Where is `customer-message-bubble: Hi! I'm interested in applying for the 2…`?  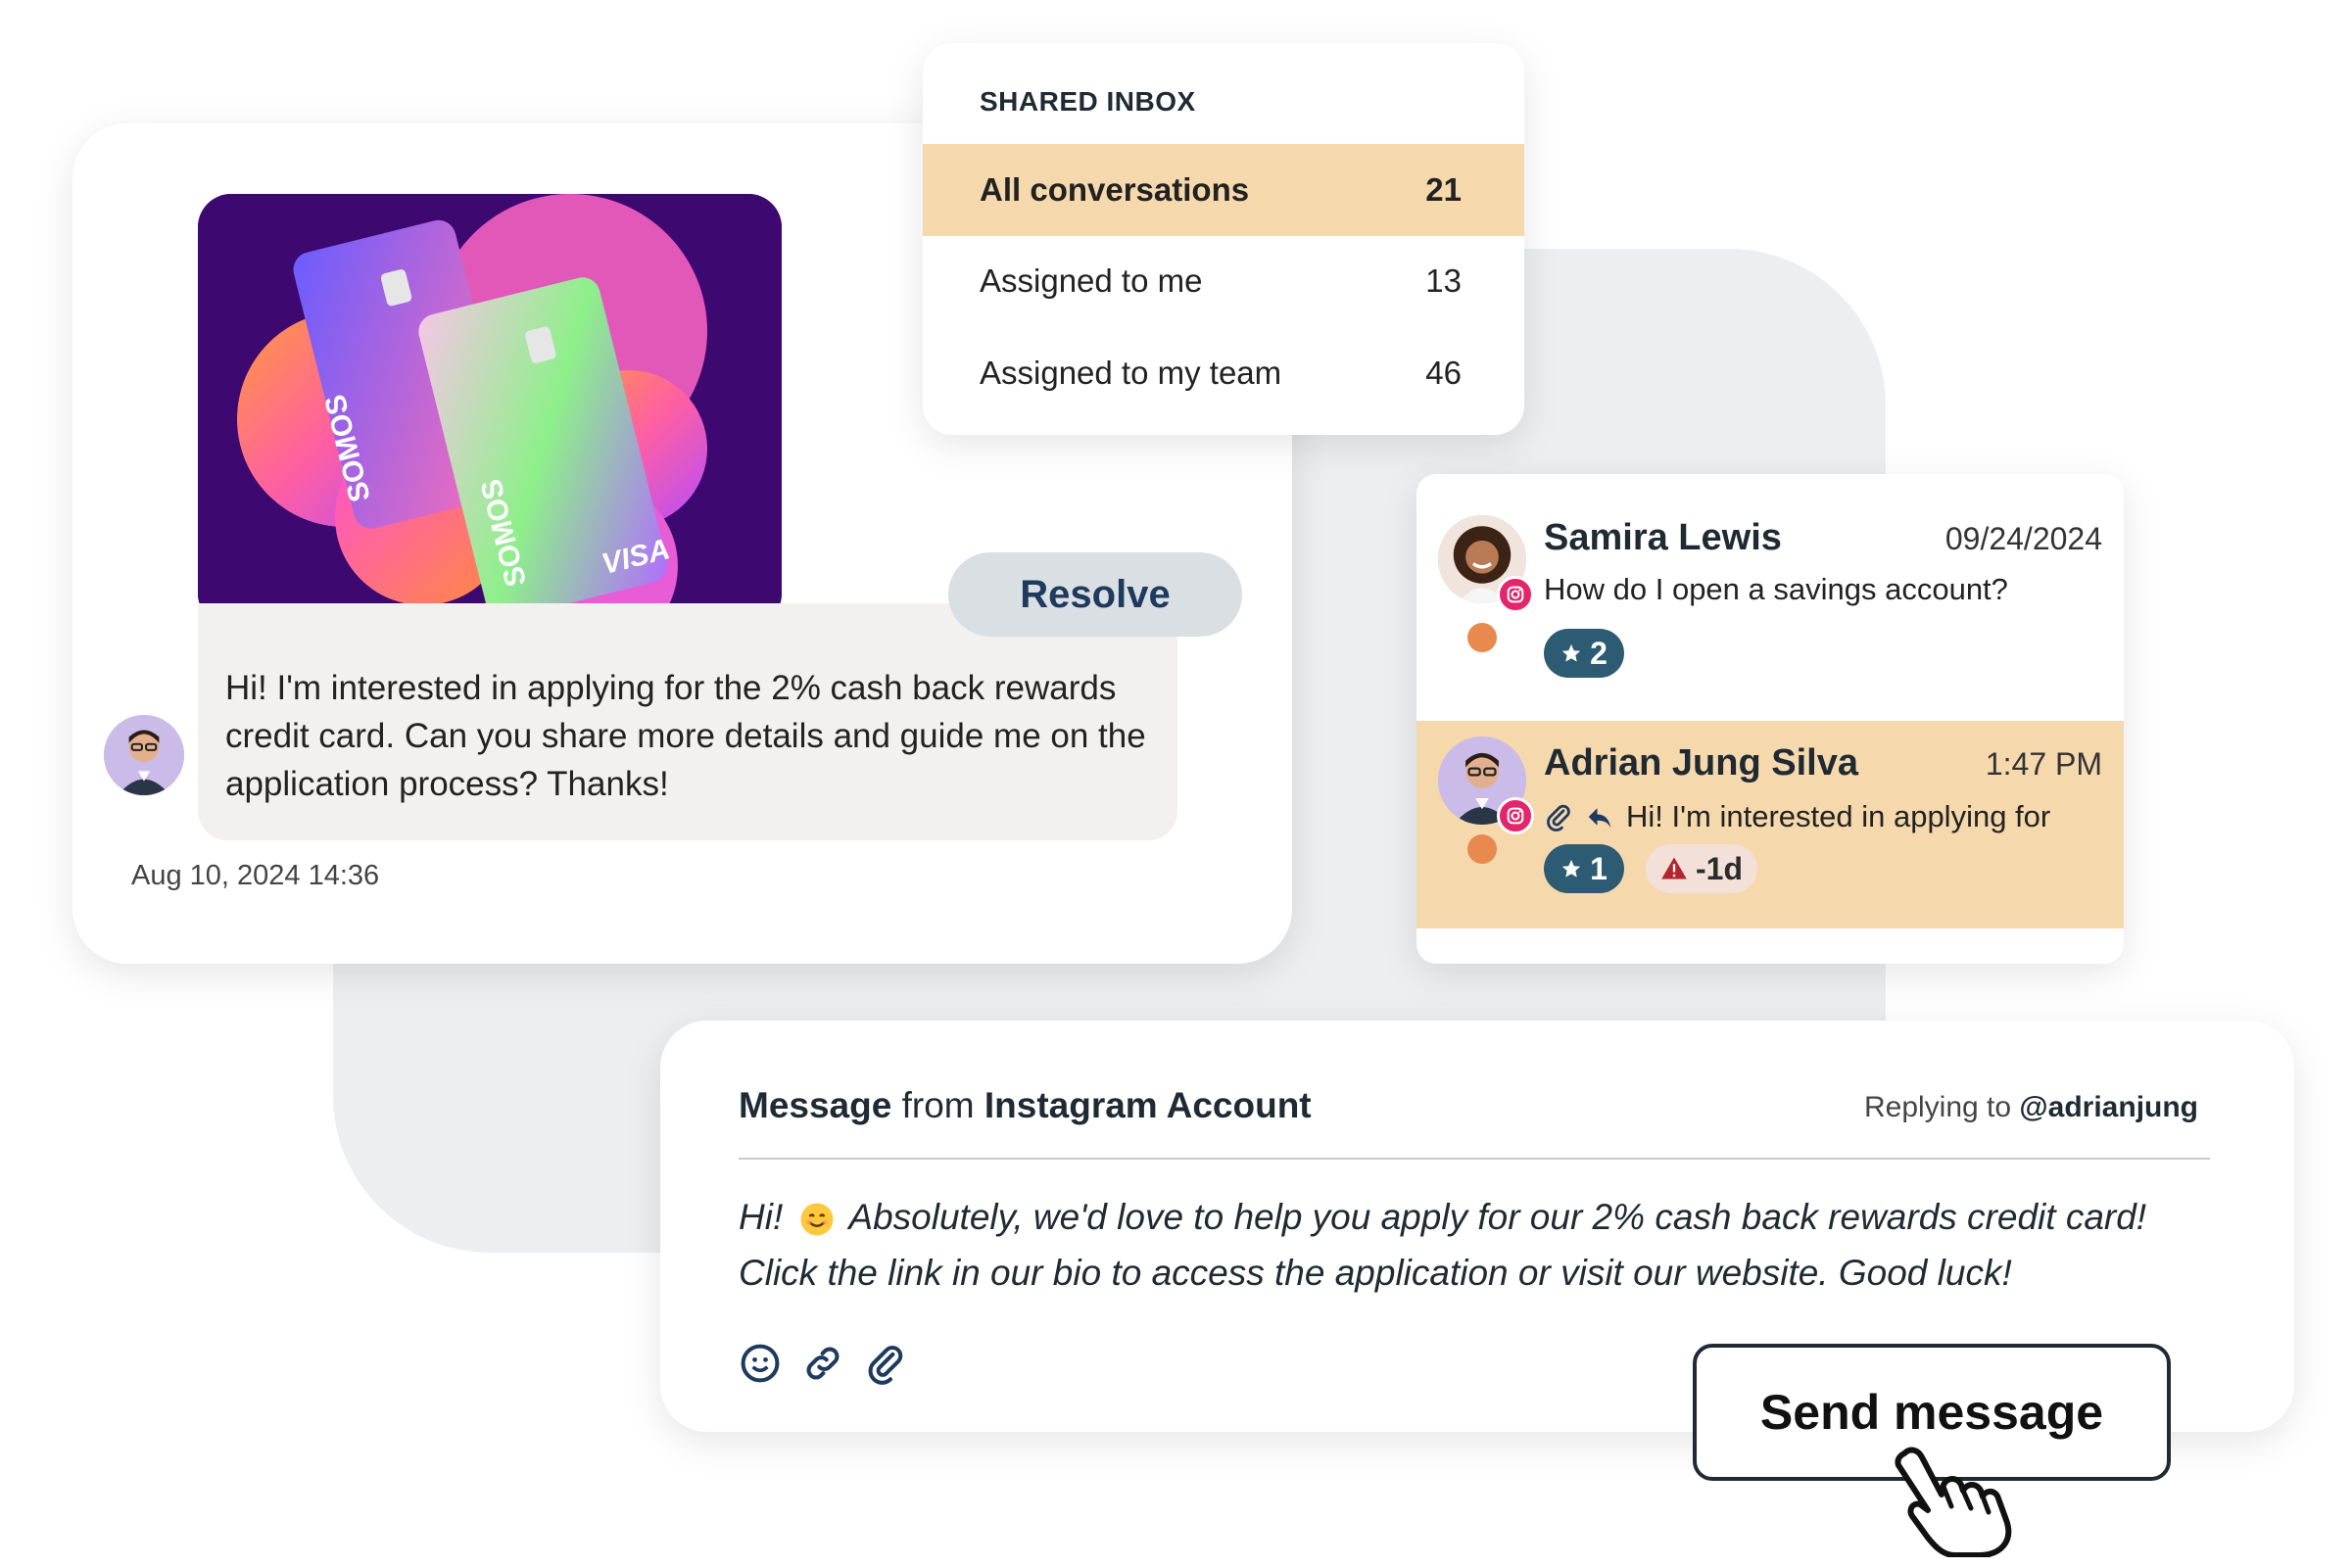 customer-message-bubble: Hi! I'm interested in applying for the 2… is located at coordinates (687, 721).